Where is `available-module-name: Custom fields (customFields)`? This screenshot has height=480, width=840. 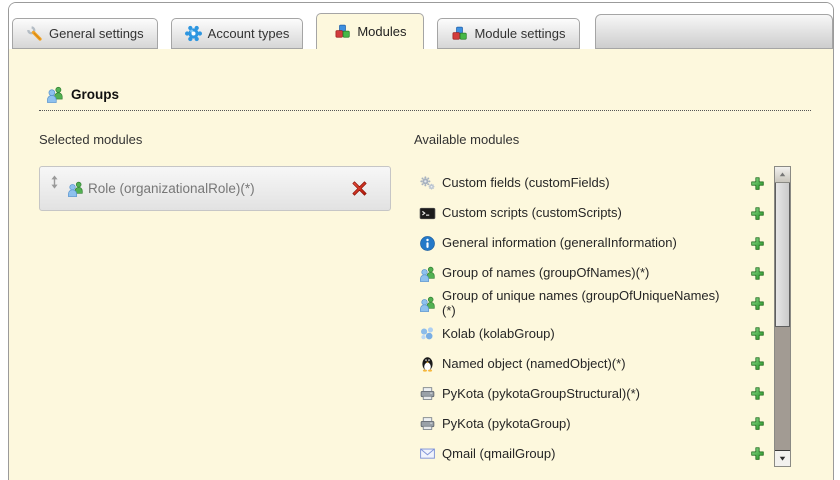 available-module-name: Custom fields (customFields) is located at coordinates (526, 183).